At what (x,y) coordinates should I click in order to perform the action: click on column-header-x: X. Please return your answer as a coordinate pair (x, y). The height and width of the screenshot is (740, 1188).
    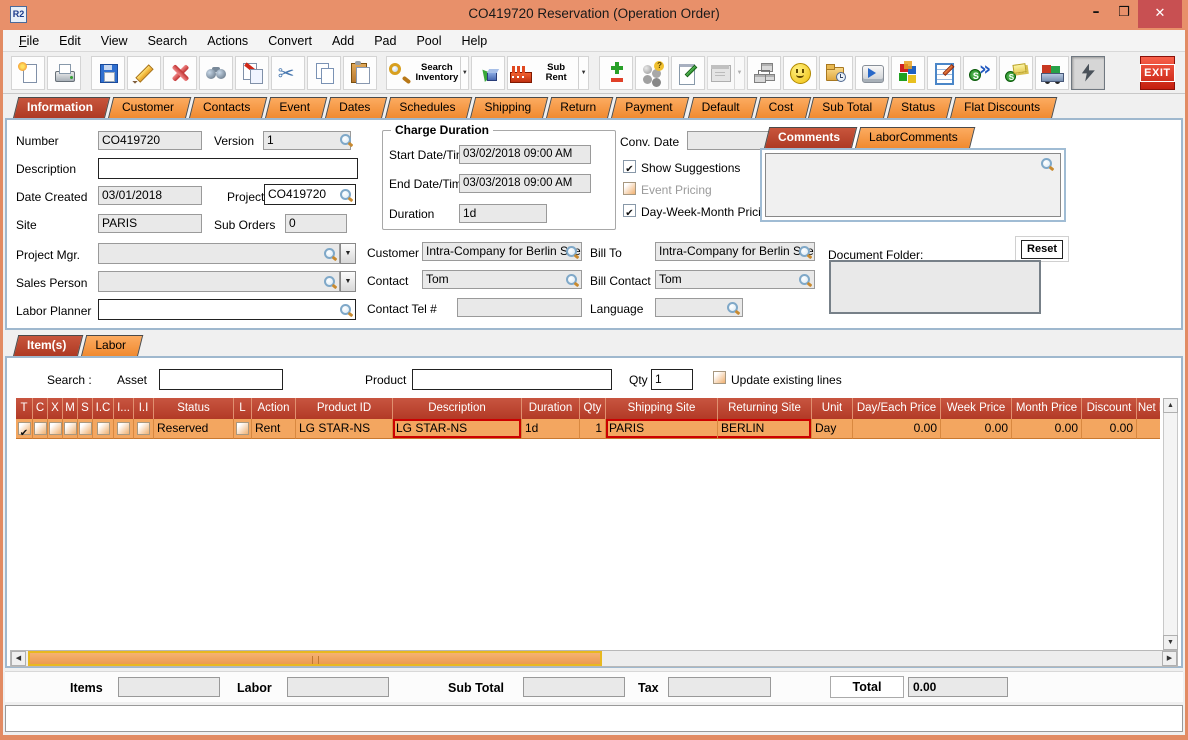
    Looking at the image, I should click on (55, 408).